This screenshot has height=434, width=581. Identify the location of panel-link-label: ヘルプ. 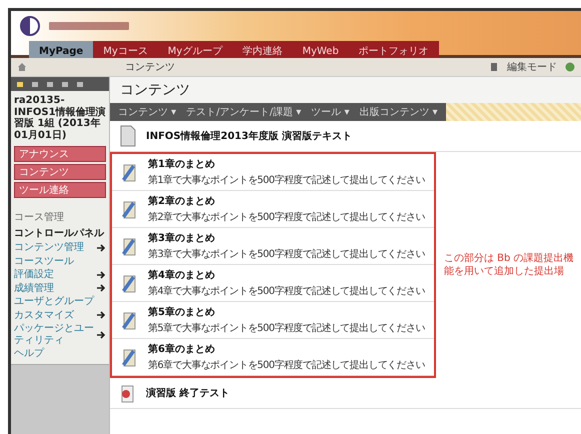
(29, 354).